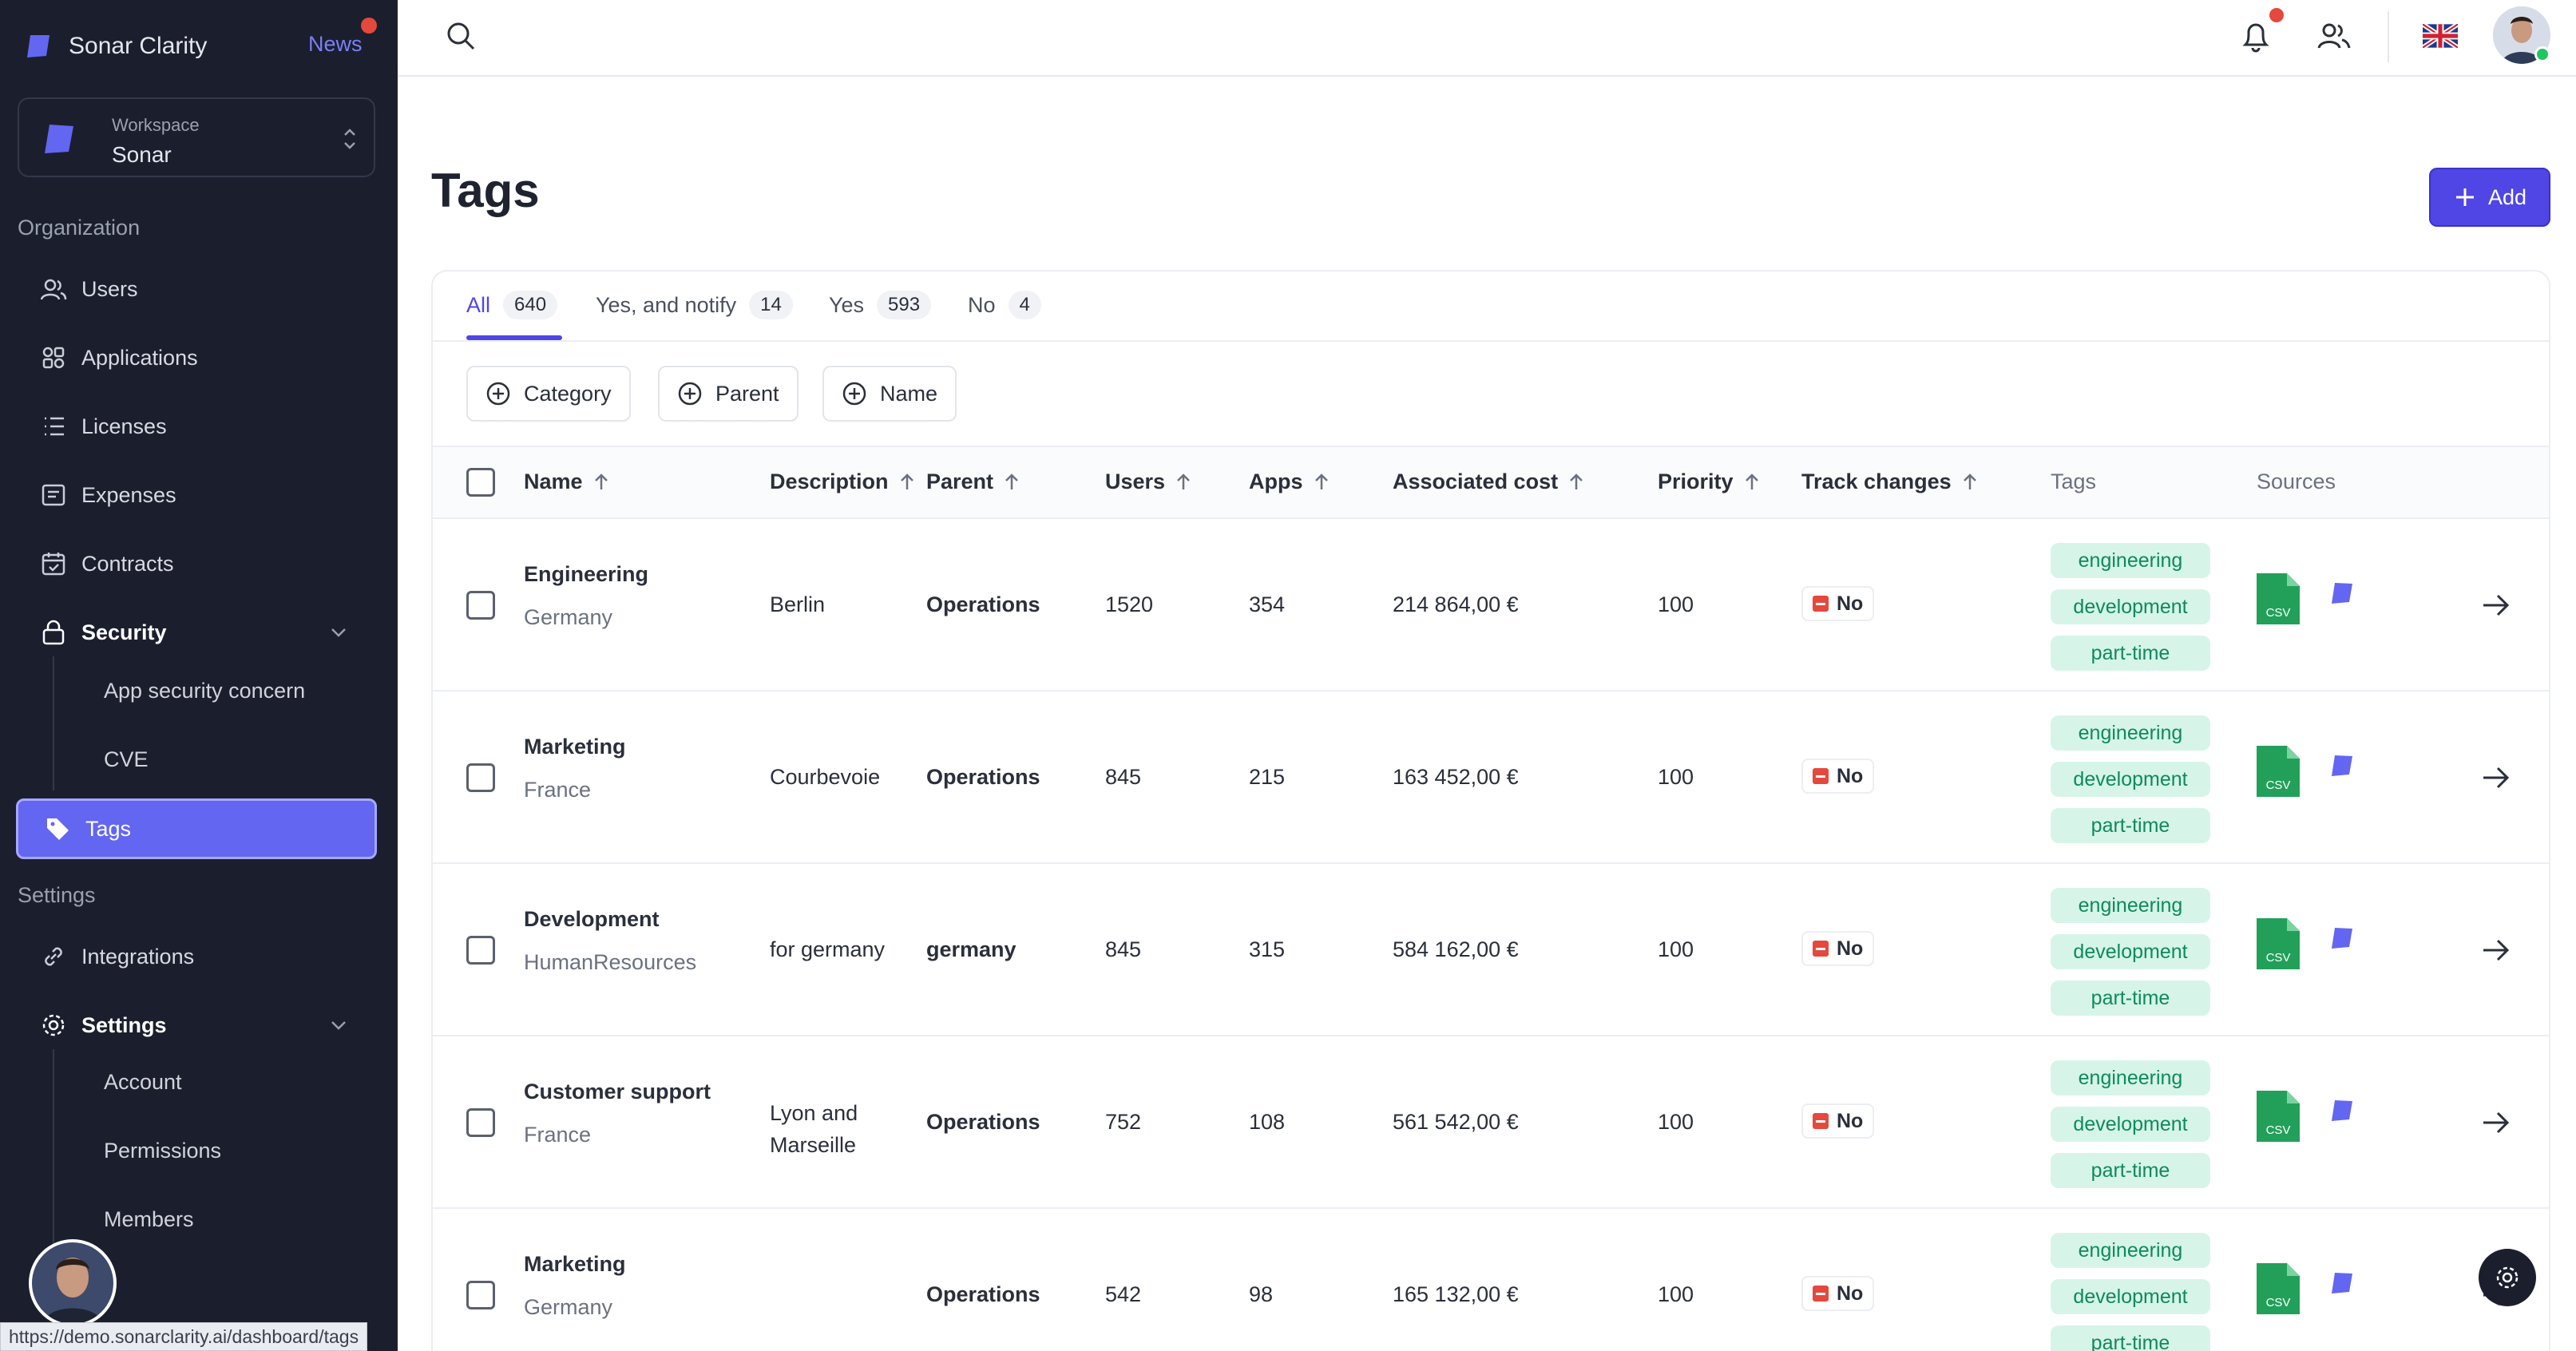 Image resolution: width=2576 pixels, height=1351 pixels. Describe the element at coordinates (2489, 198) in the screenshot. I see `add-button: Add` at that location.